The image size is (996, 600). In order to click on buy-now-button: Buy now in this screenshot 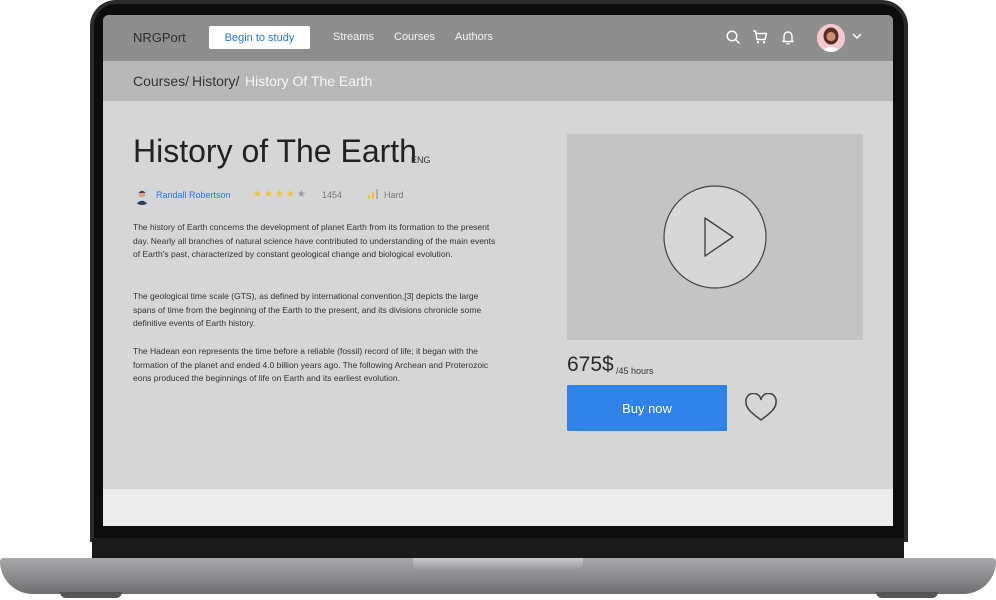, I will do `click(647, 408)`.